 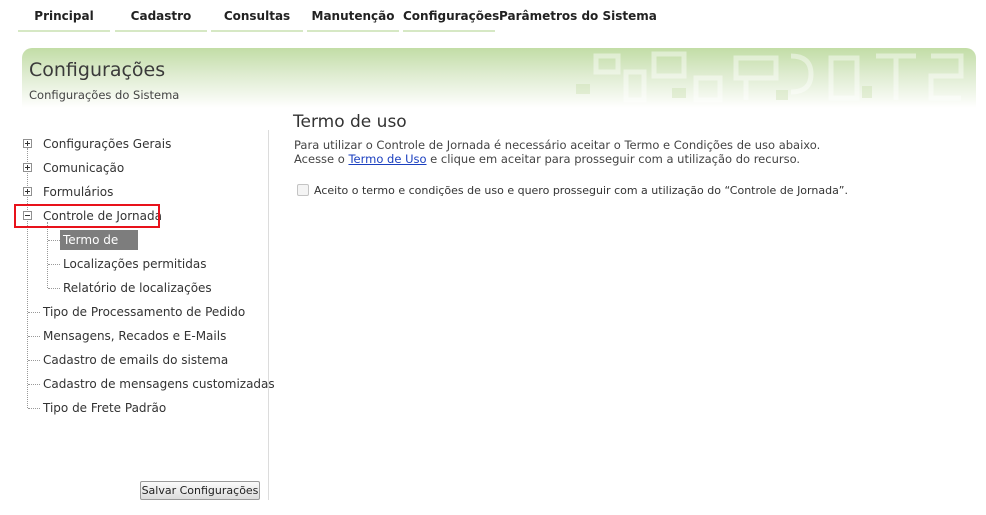 I want to click on tree-item-cadastro-emails-sistema: Cadastro de emails do sistema, so click(x=135, y=360).